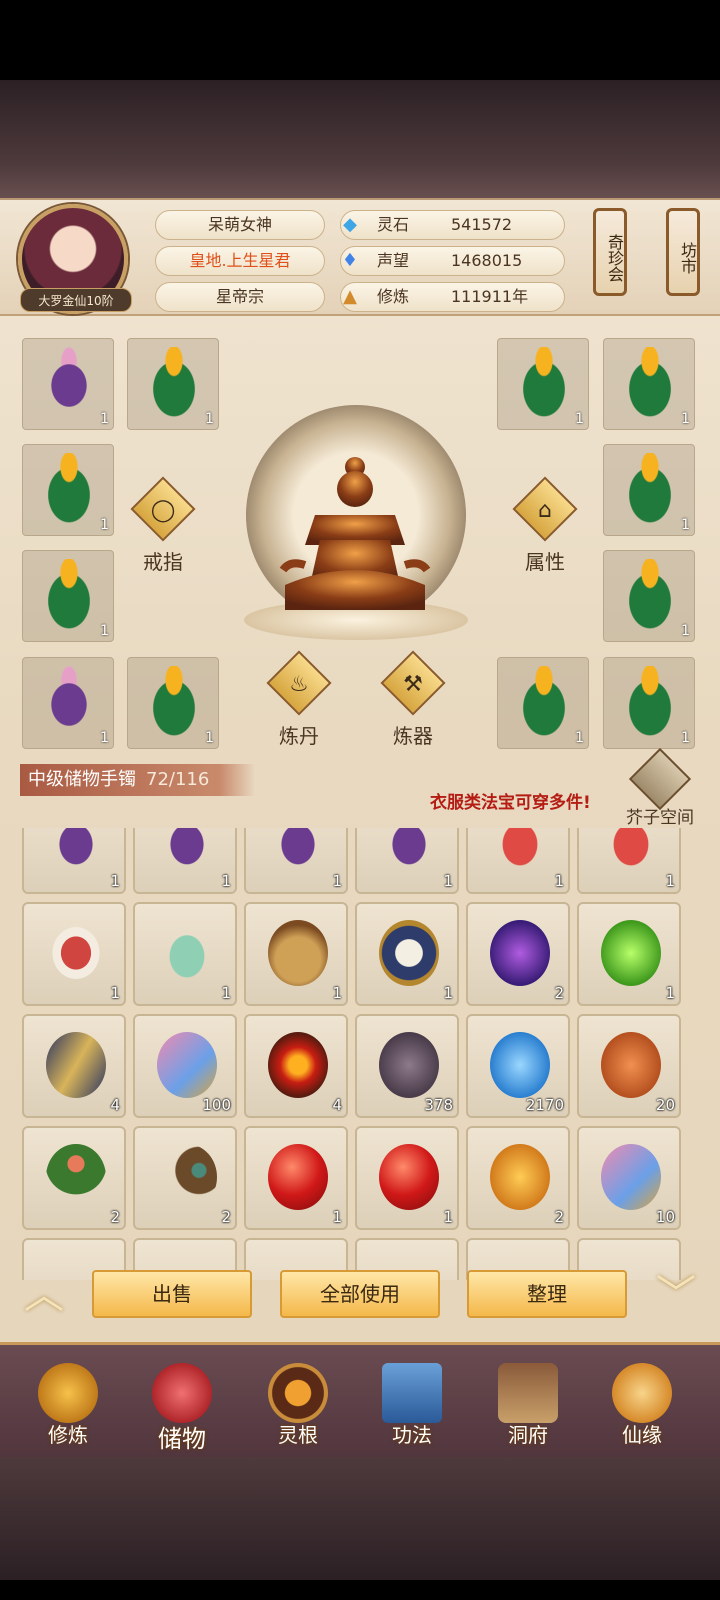 This screenshot has width=720, height=1600. I want to click on spirit-stone-stat: ◆ 灵石 541572, so click(452, 225).